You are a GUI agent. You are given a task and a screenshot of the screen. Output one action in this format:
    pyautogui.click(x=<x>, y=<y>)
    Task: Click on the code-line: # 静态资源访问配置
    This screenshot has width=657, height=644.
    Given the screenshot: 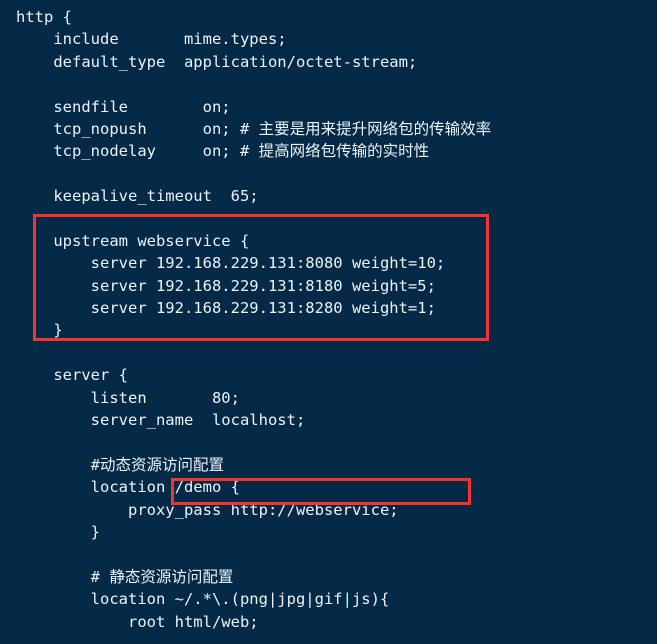 What is the action you would take?
    pyautogui.click(x=125, y=576)
    